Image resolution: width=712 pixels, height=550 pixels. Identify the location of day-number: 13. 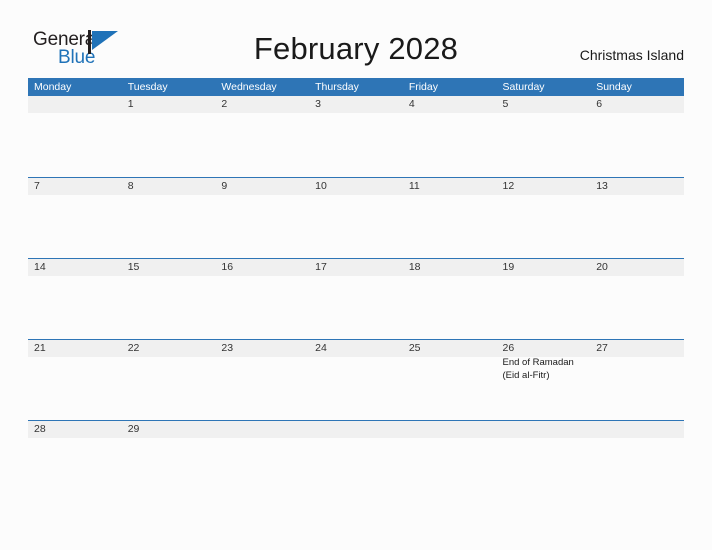
(637, 186).